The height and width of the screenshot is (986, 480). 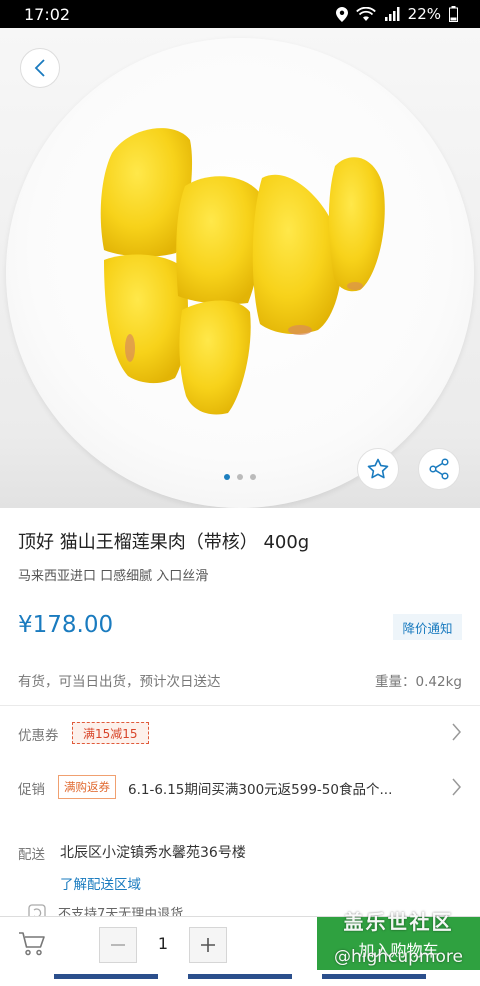 What do you see at coordinates (240, 705) in the screenshot?
I see `divider` at bounding box center [240, 705].